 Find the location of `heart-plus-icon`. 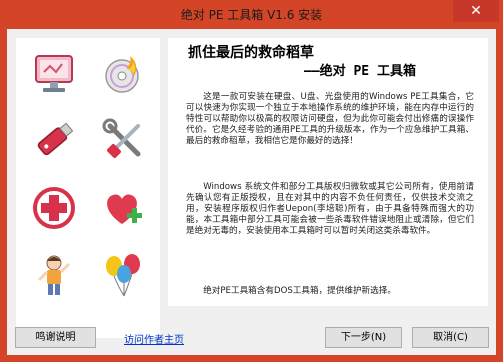

heart-plus-icon is located at coordinates (124, 209).